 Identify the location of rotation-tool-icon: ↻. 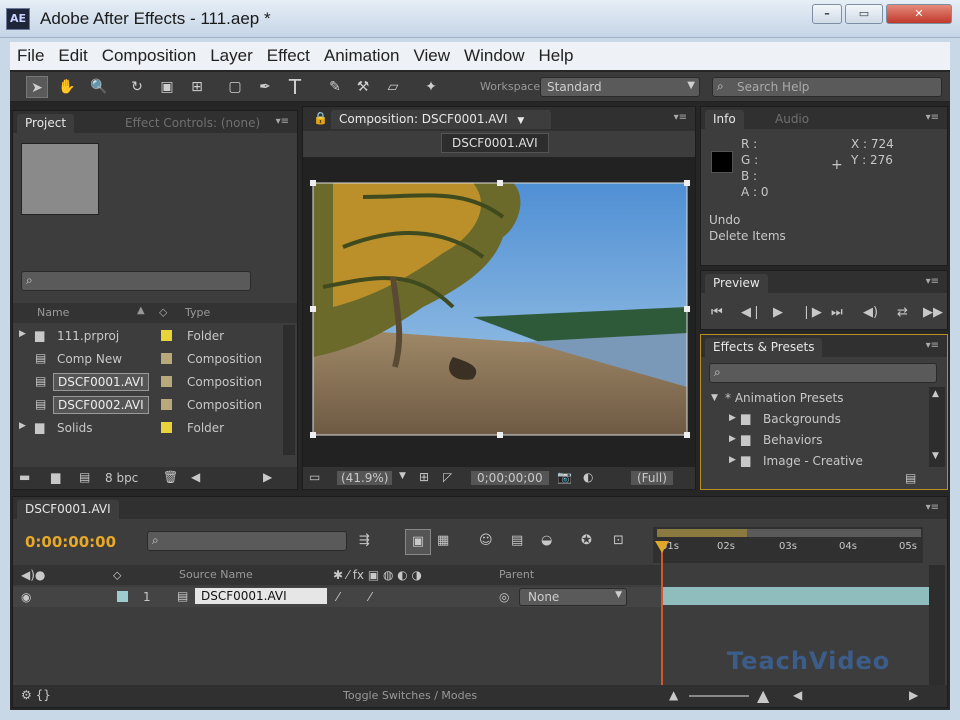
(137, 87).